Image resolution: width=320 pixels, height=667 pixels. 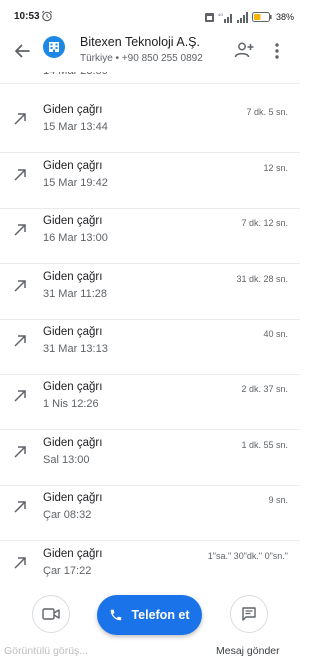 I want to click on call-row: Giden çağrı 15 Mar 19:42 12 sn., so click(x=150, y=186).